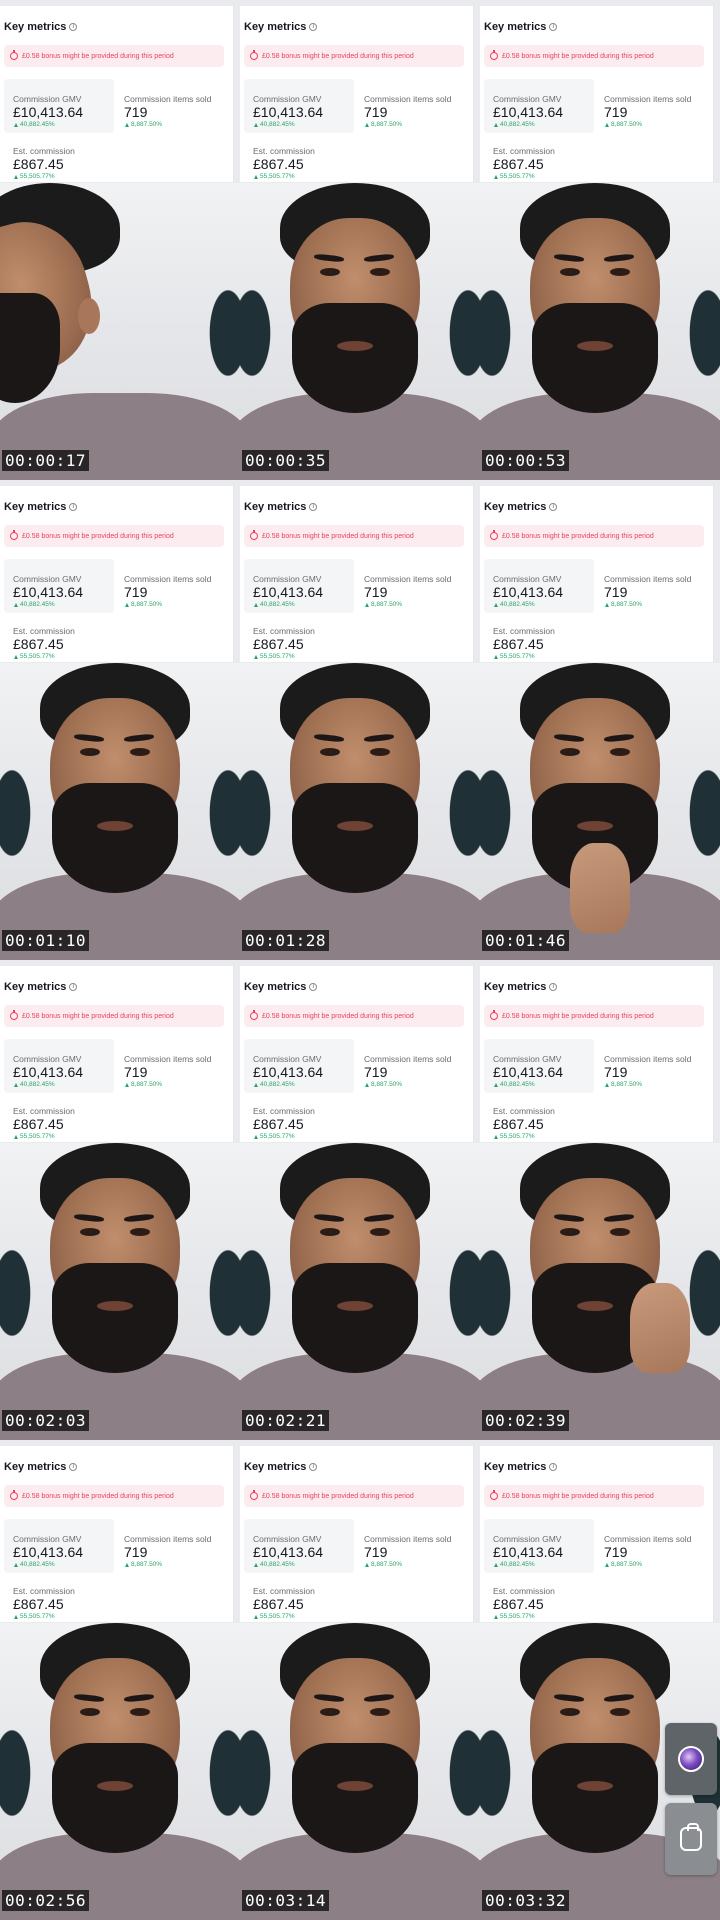 The height and width of the screenshot is (1920, 720). What do you see at coordinates (286, 1420) in the screenshot?
I see `frame-timestamp: 00:02:21` at bounding box center [286, 1420].